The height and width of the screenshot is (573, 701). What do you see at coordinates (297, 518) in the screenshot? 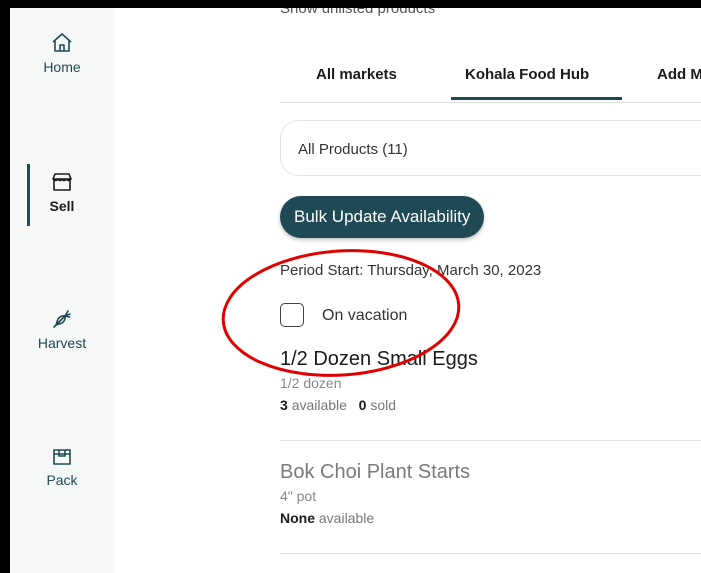
I see `available-count: None` at bounding box center [297, 518].